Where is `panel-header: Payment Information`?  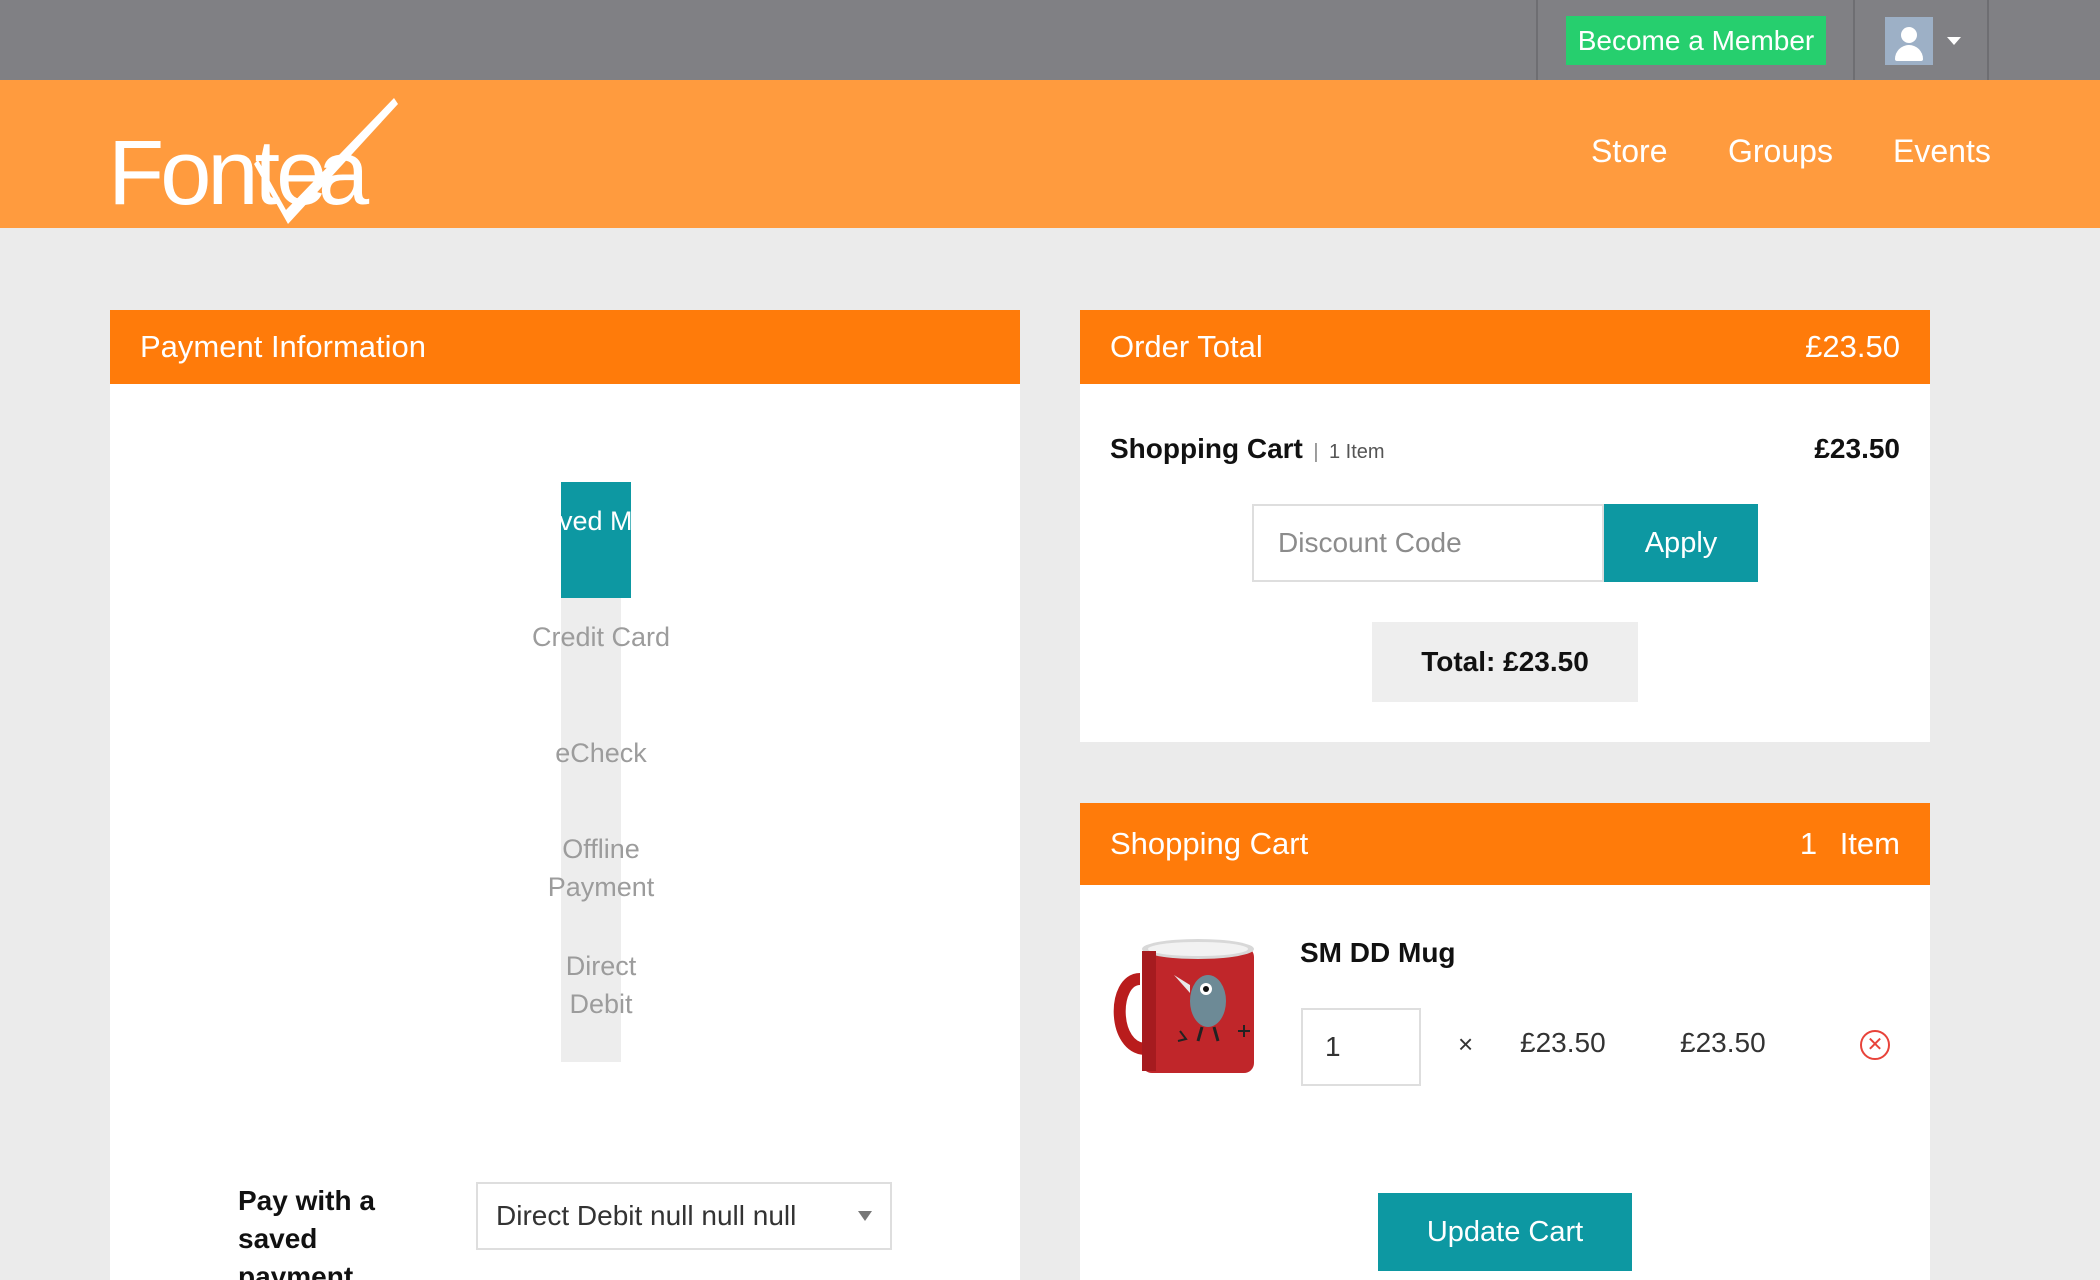 panel-header: Payment Information is located at coordinates (565, 347).